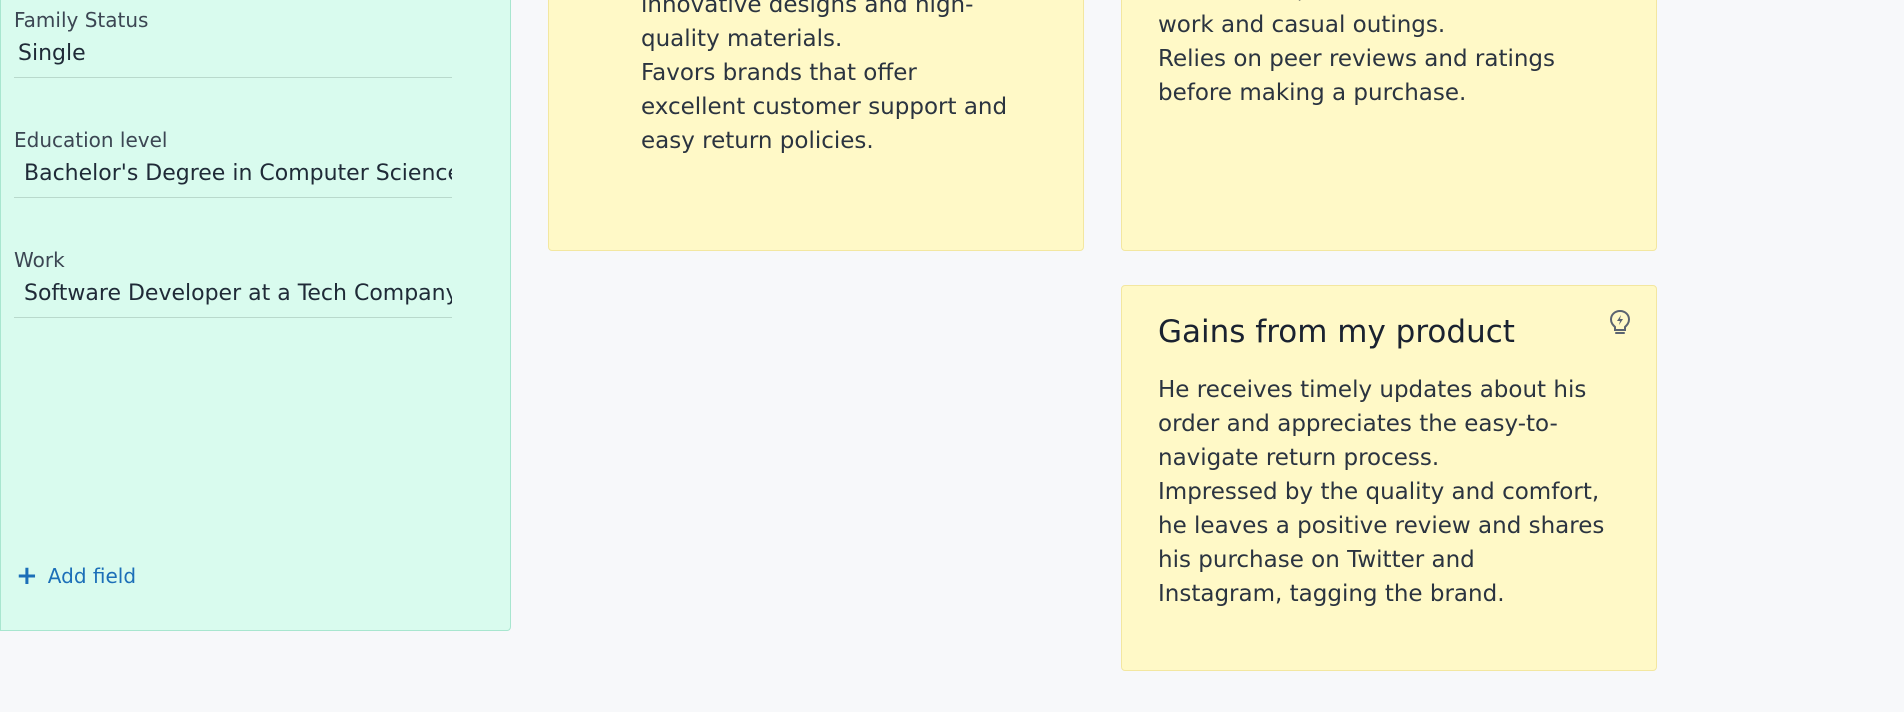 The width and height of the screenshot is (1904, 712). Describe the element at coordinates (92, 576) in the screenshot. I see `add-field-label: Add field` at that location.